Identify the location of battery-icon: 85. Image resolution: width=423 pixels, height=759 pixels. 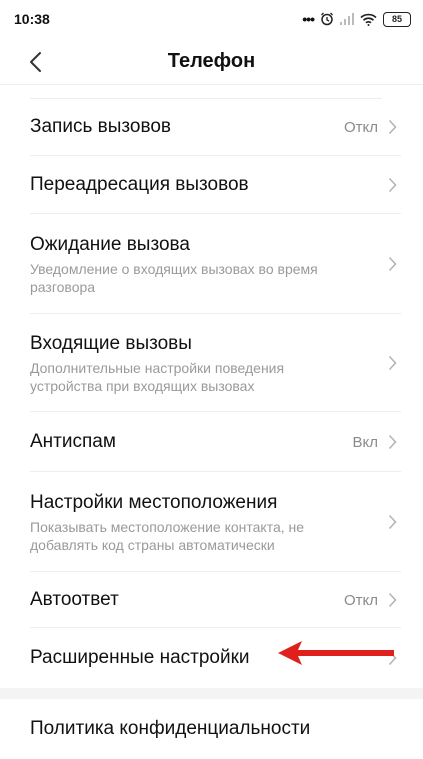
(397, 19).